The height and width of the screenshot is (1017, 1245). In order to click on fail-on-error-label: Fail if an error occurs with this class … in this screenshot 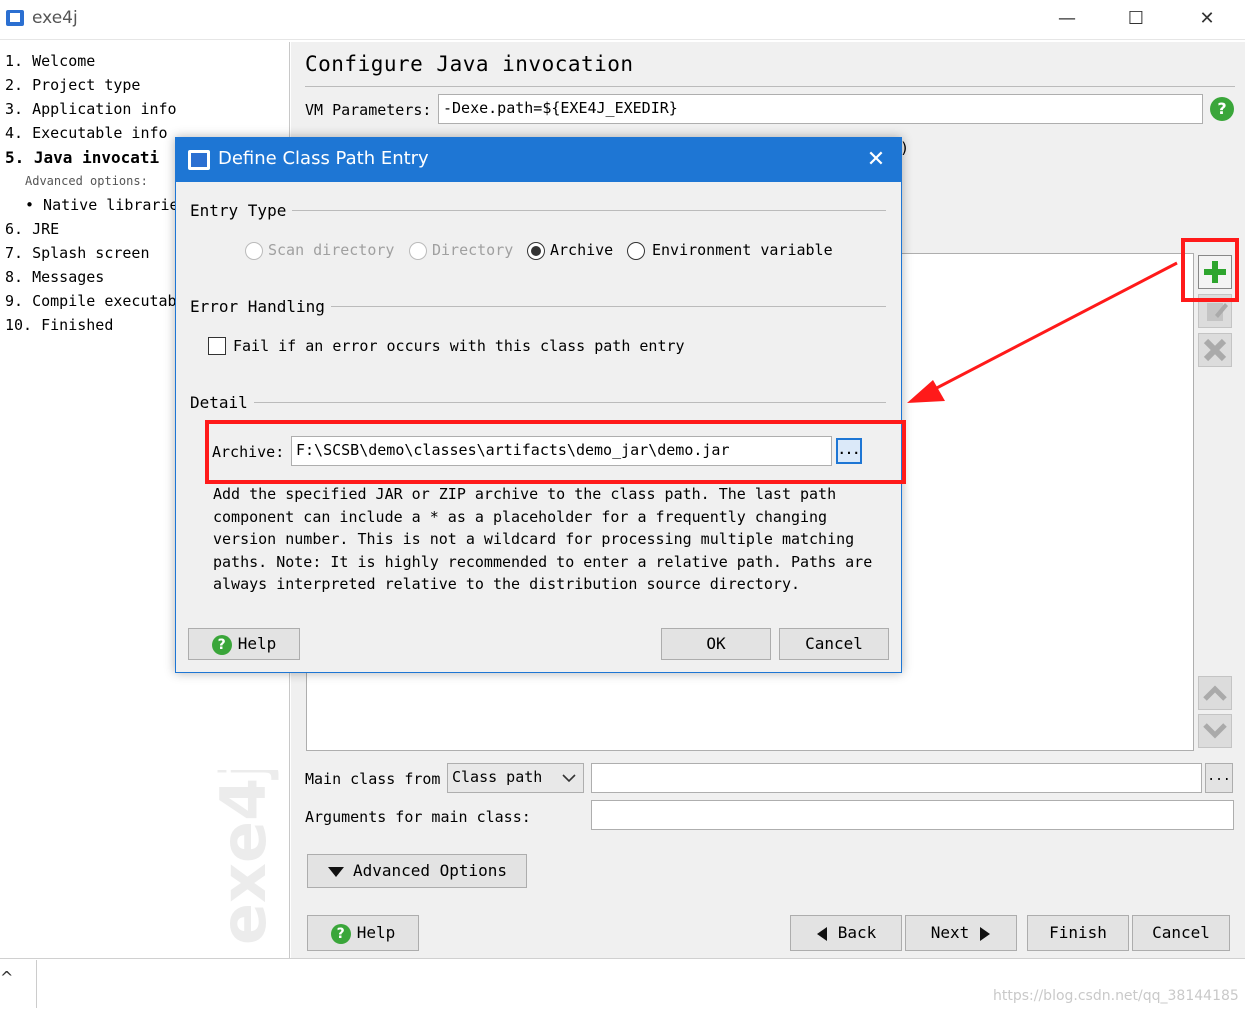, I will do `click(459, 346)`.